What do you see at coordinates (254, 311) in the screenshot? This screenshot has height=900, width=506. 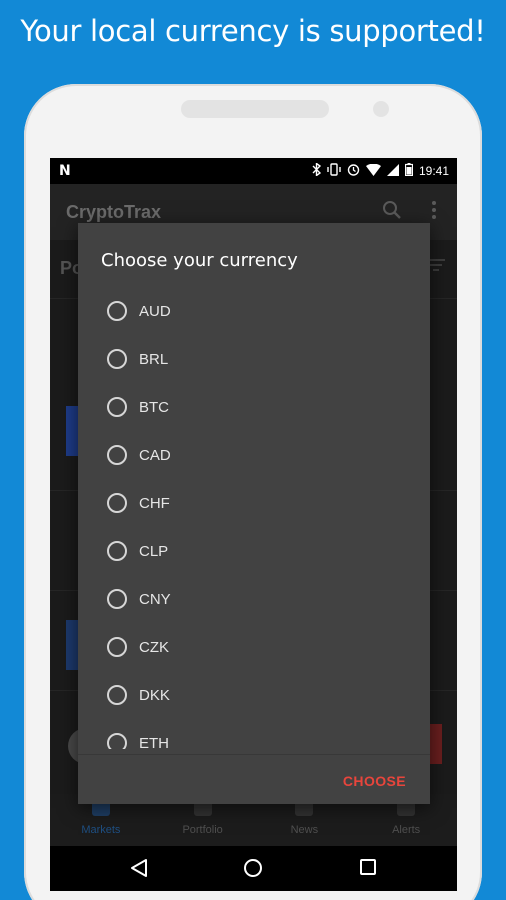 I see `currency-option-aud: AUD` at bounding box center [254, 311].